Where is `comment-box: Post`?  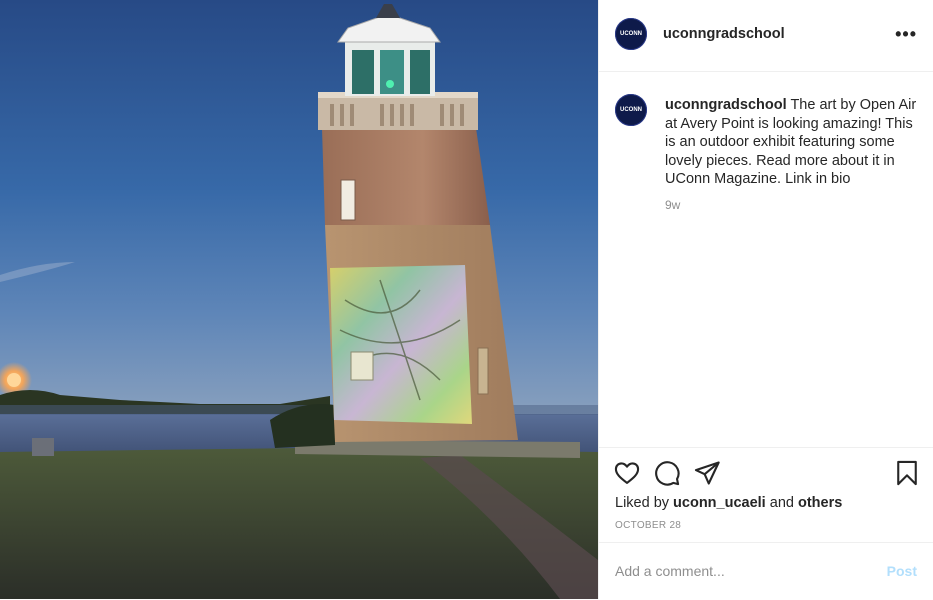 comment-box: Post is located at coordinates (766, 571).